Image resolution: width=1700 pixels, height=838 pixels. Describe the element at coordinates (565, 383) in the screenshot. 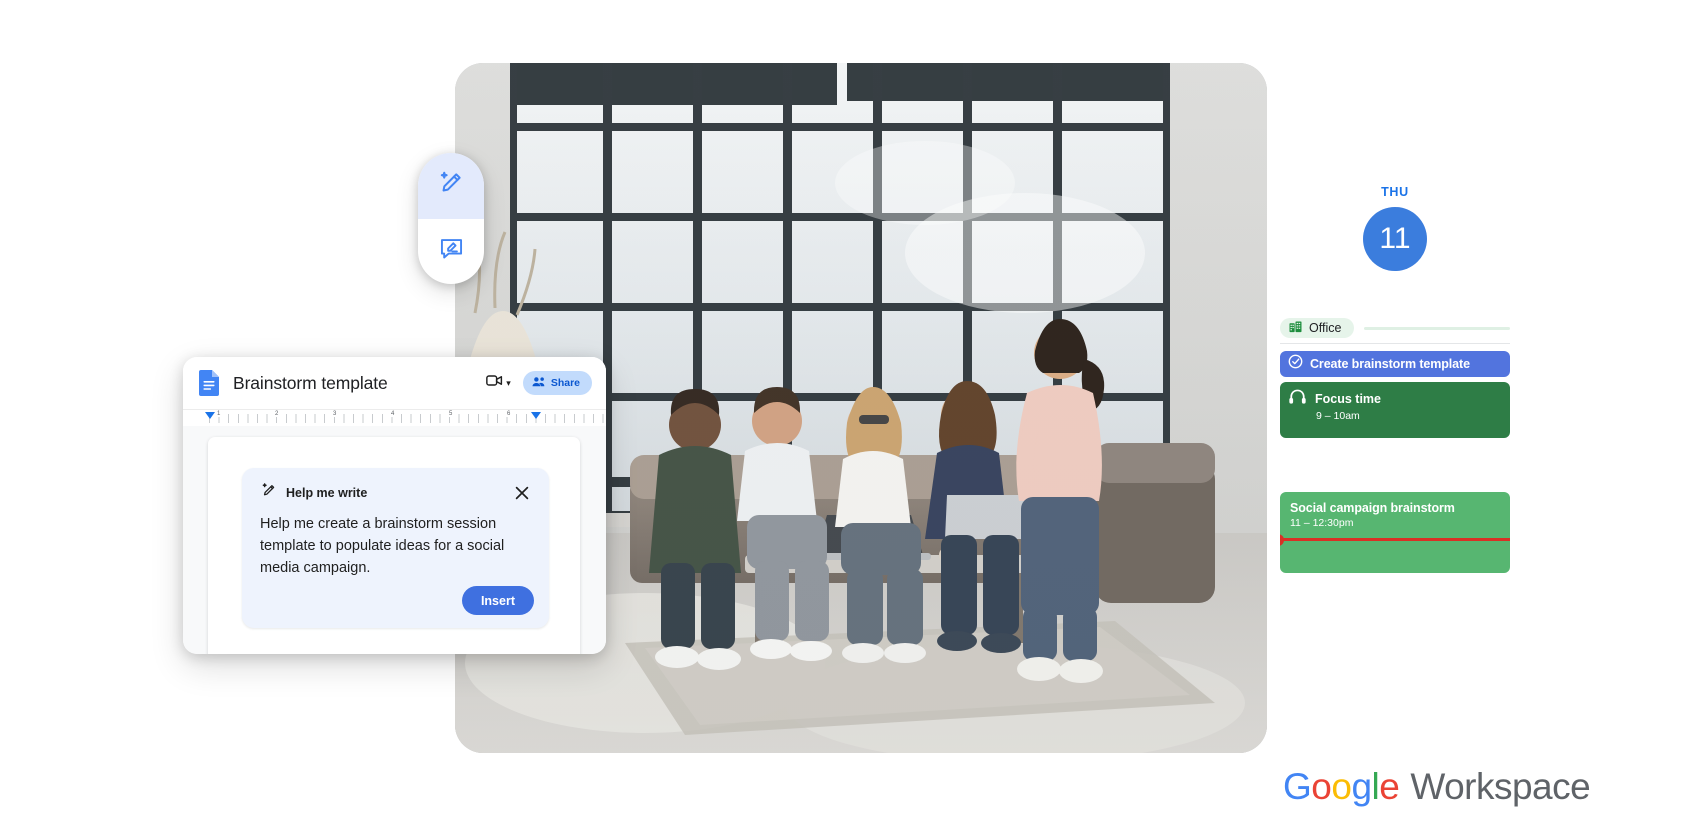

I see `share-button-label: Share` at that location.